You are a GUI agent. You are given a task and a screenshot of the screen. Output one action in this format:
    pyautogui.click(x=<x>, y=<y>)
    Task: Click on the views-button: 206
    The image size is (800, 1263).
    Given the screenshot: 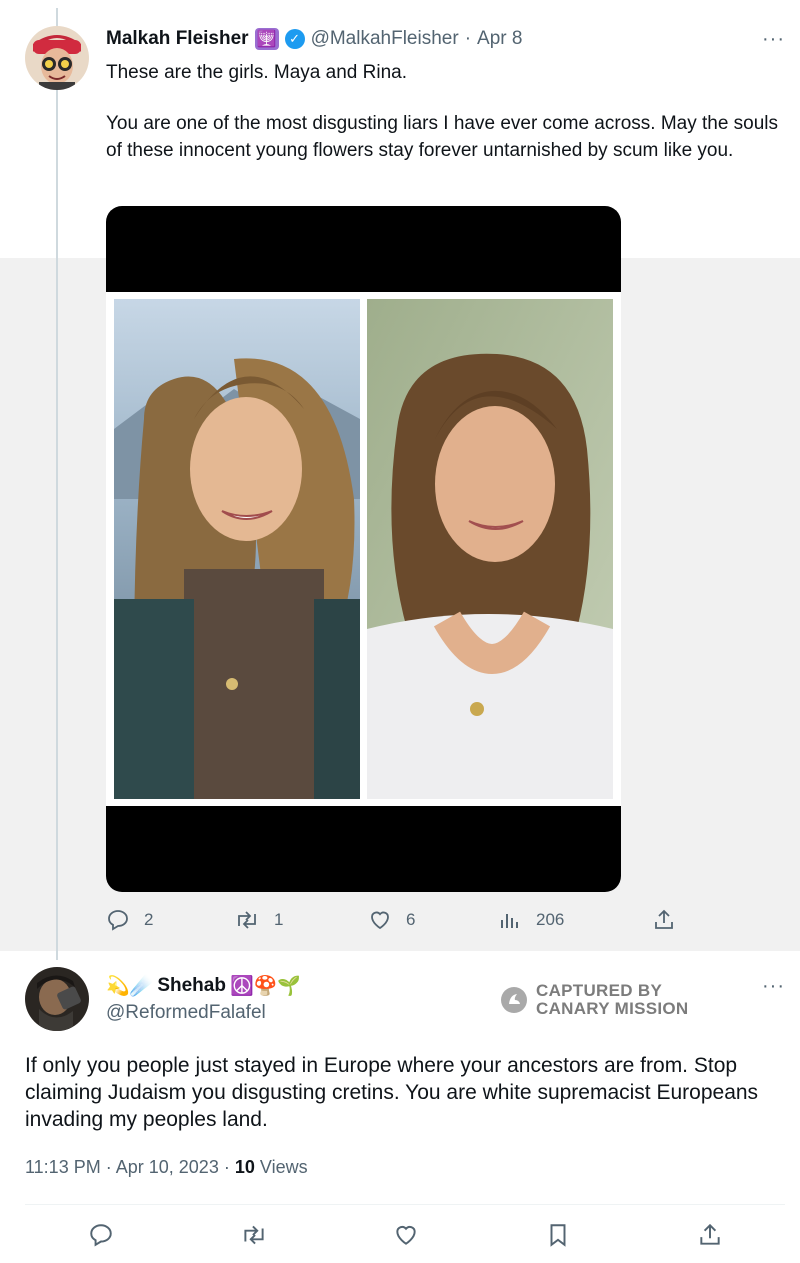 What is the action you would take?
    pyautogui.click(x=531, y=920)
    